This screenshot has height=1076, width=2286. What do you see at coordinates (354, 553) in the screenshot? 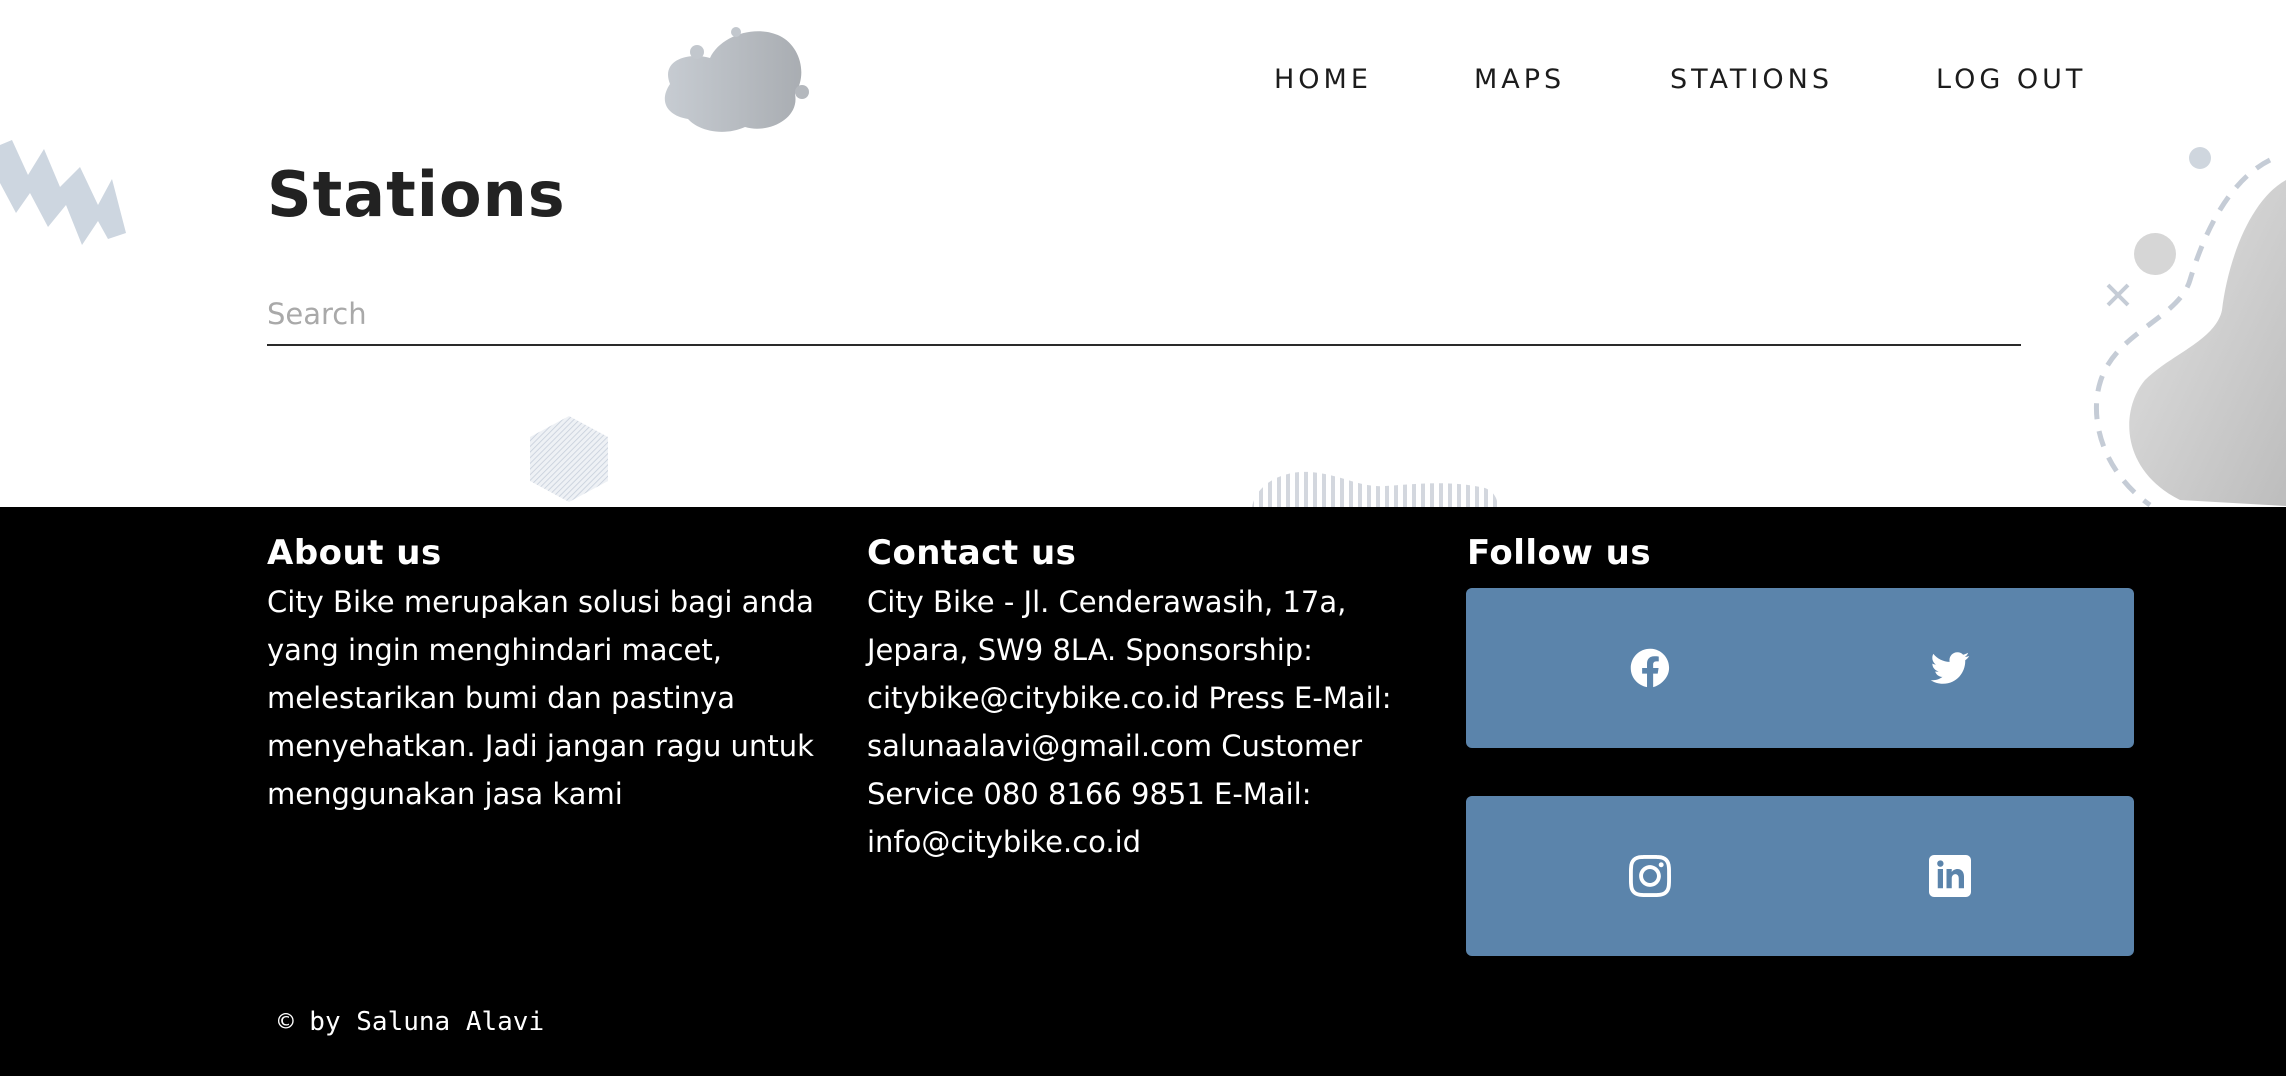
I see `about-title: About us` at bounding box center [354, 553].